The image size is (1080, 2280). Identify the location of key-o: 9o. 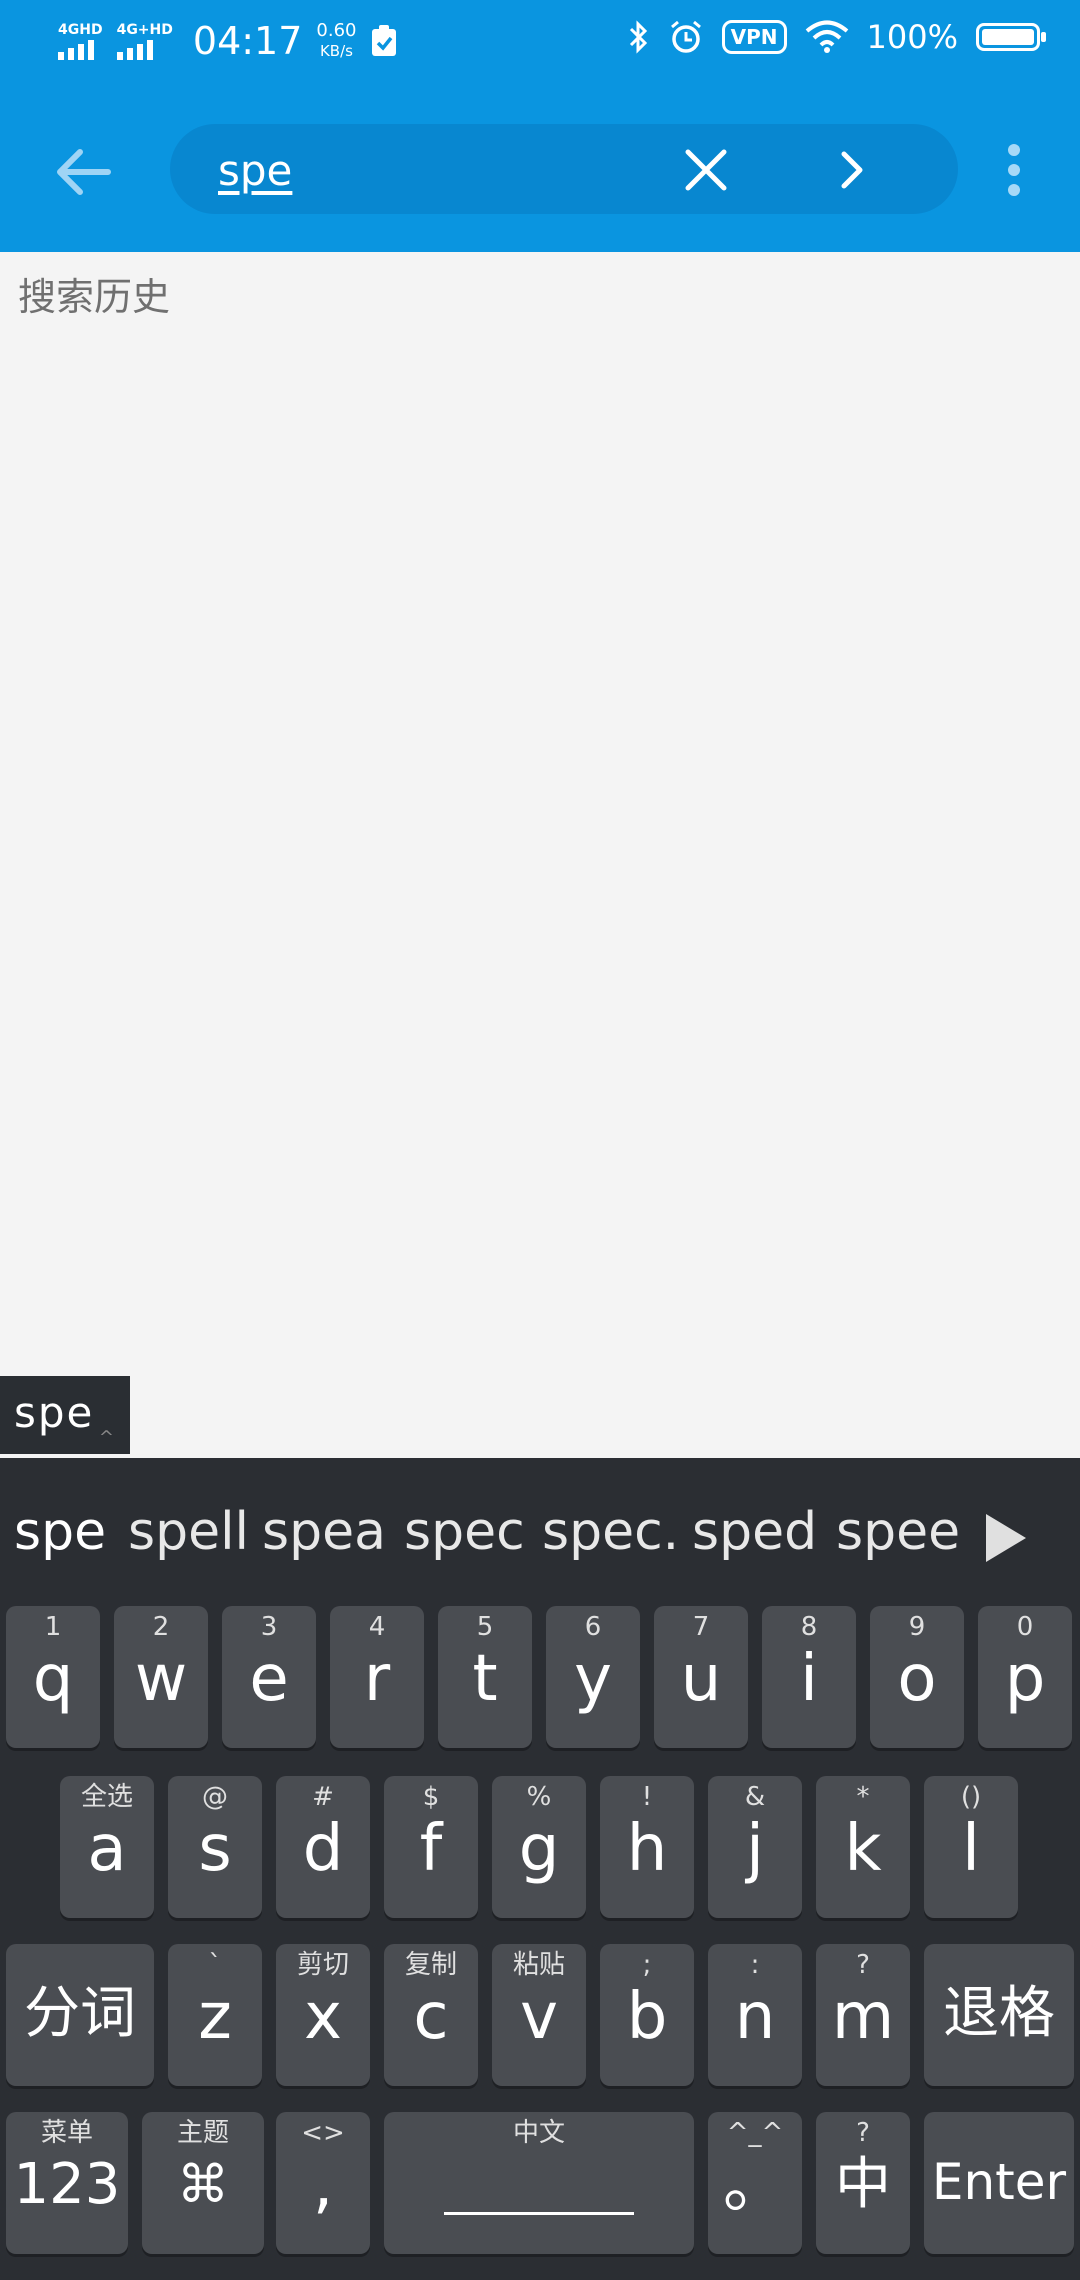
(917, 1677).